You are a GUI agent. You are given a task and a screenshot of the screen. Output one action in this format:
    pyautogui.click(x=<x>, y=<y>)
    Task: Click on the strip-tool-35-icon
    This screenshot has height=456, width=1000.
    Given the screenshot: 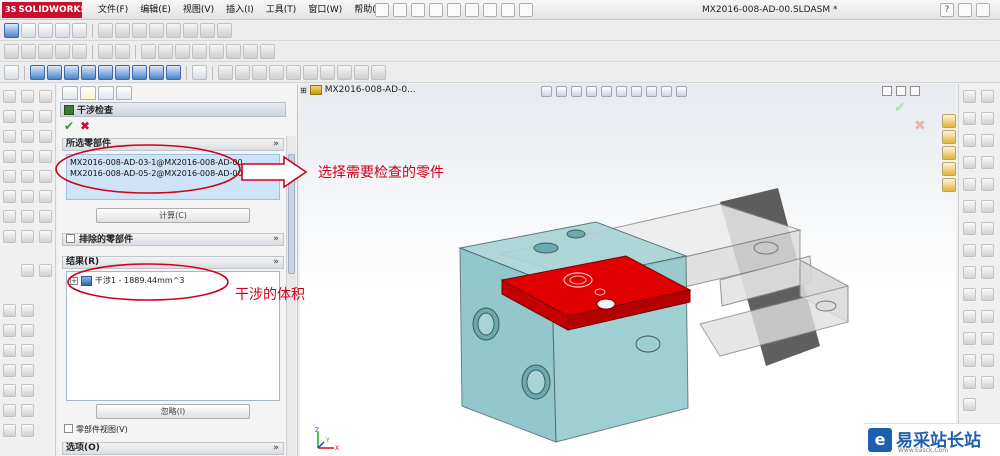 What is the action you would take?
    pyautogui.click(x=9, y=390)
    